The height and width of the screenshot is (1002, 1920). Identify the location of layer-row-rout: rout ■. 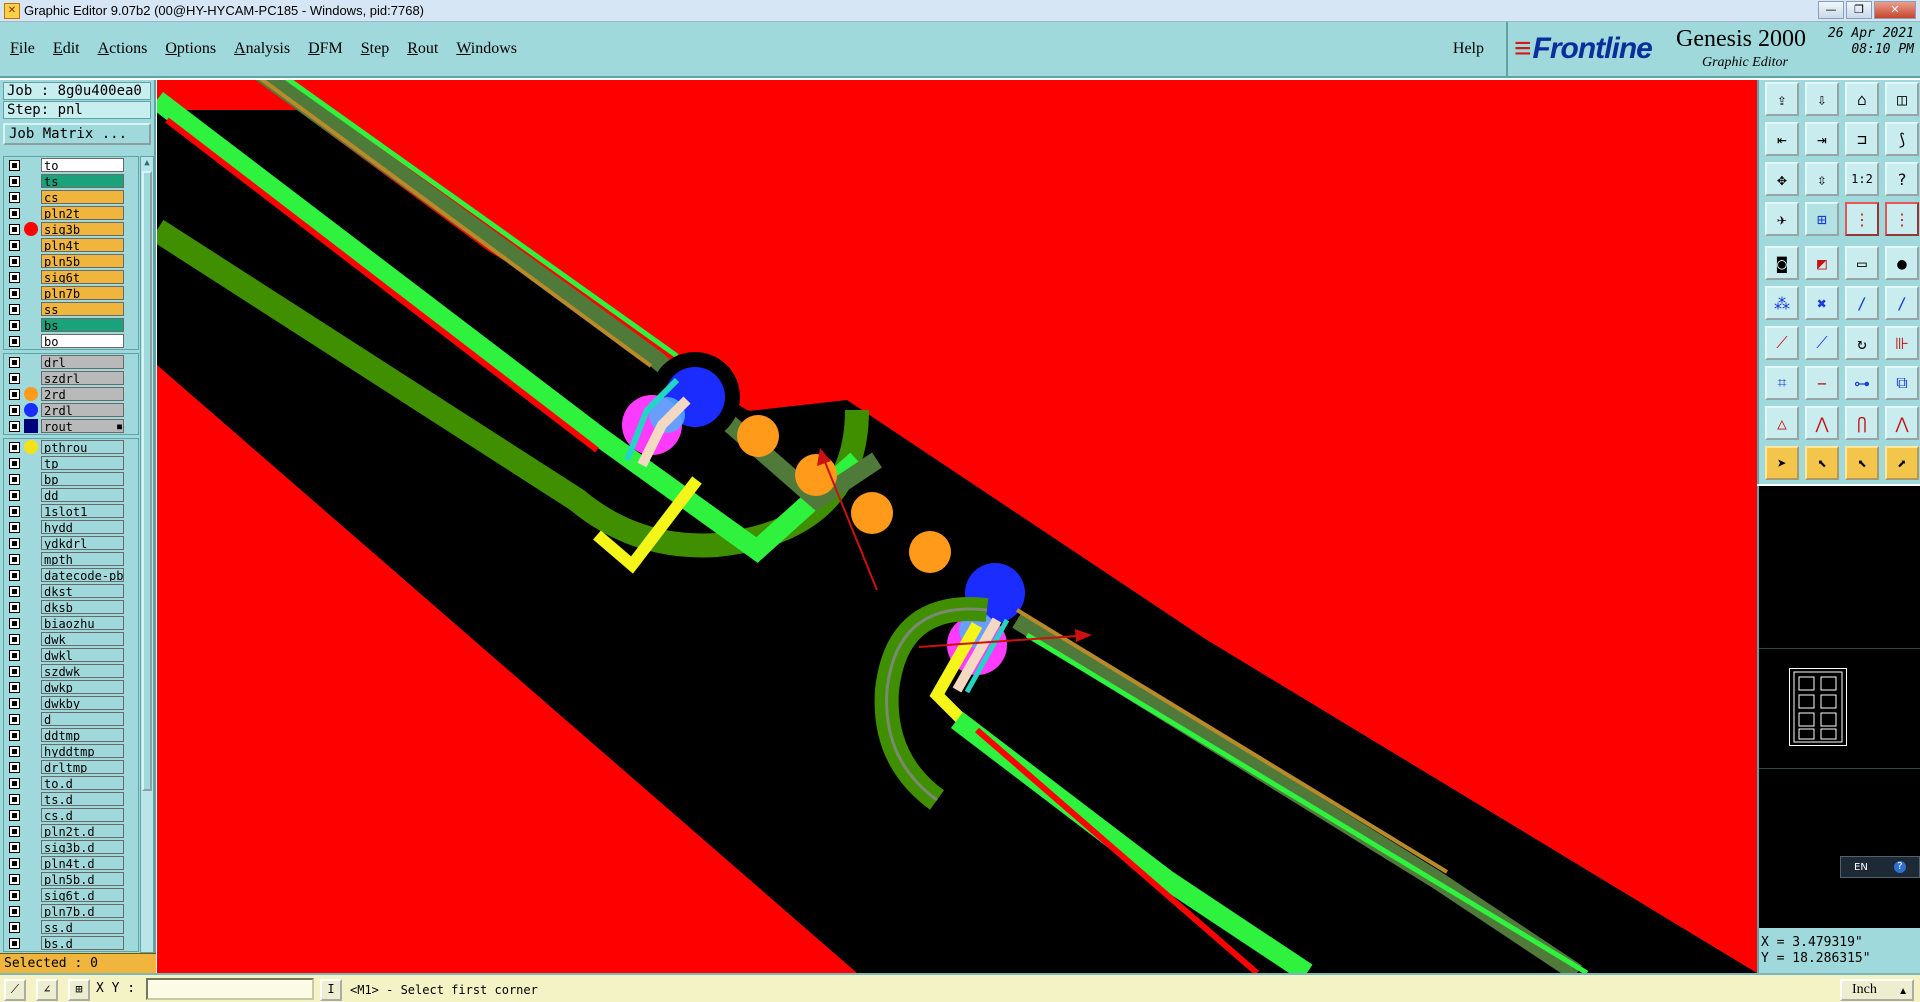
(71, 426).